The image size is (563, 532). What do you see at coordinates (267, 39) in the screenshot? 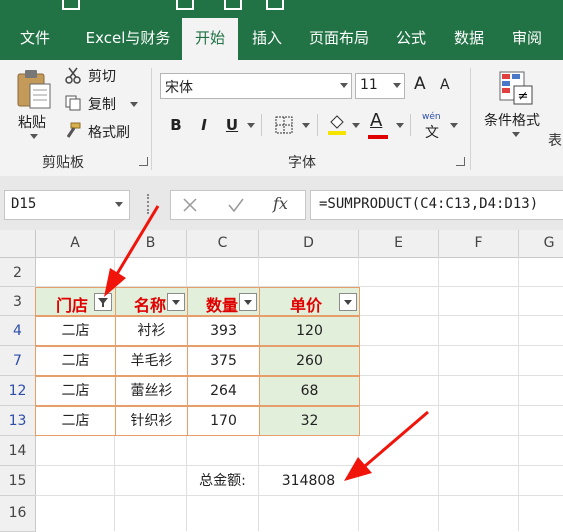
I see `tab-insert: 插入` at bounding box center [267, 39].